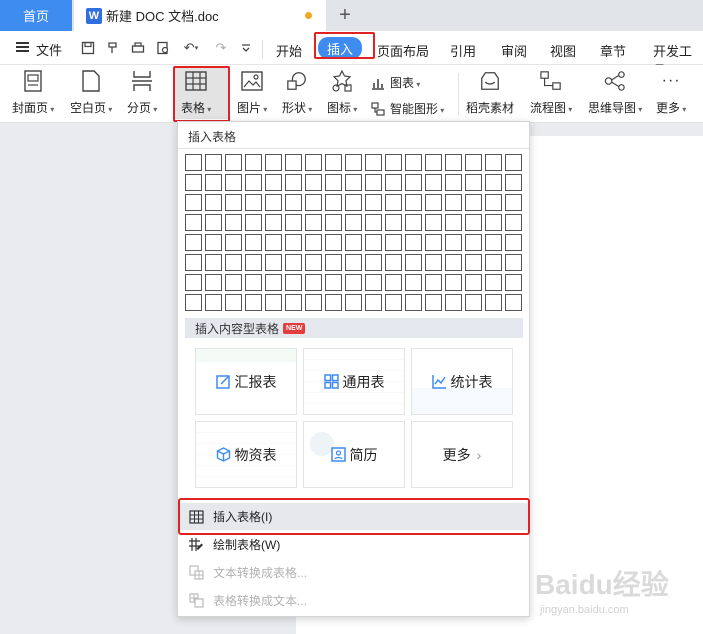  What do you see at coordinates (462, 381) in the screenshot?
I see `statistics-table-card: 统计表` at bounding box center [462, 381].